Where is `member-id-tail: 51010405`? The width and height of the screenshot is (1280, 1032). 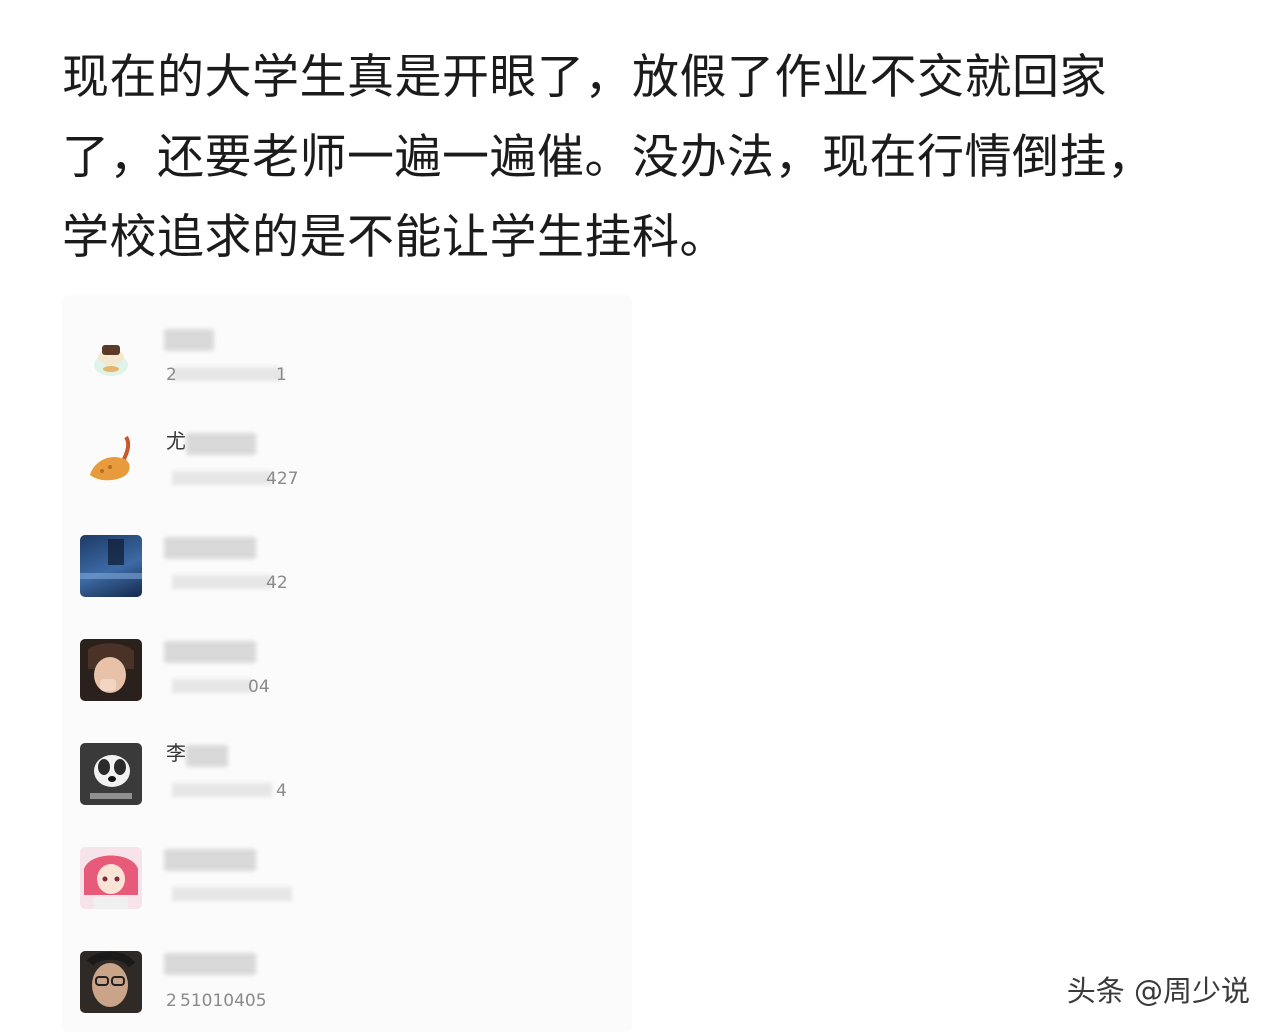
member-id-tail: 51010405 is located at coordinates (223, 1001).